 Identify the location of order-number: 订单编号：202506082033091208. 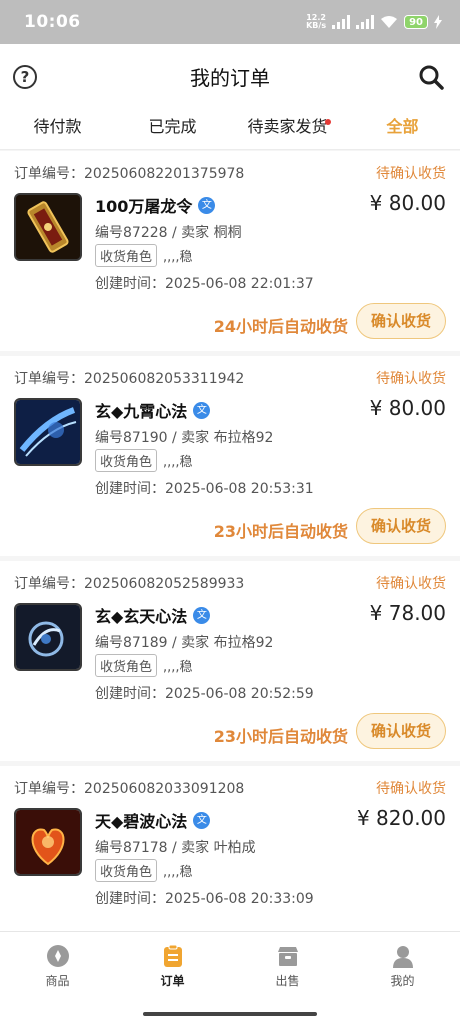
(129, 789).